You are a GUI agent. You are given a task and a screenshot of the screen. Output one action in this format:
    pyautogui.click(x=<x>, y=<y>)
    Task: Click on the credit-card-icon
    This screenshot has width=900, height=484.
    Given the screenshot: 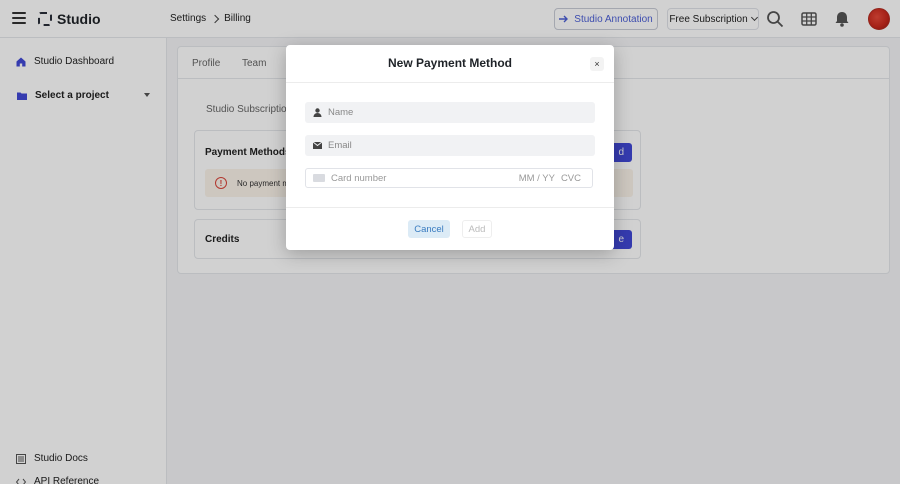 What is the action you would take?
    pyautogui.click(x=319, y=178)
    